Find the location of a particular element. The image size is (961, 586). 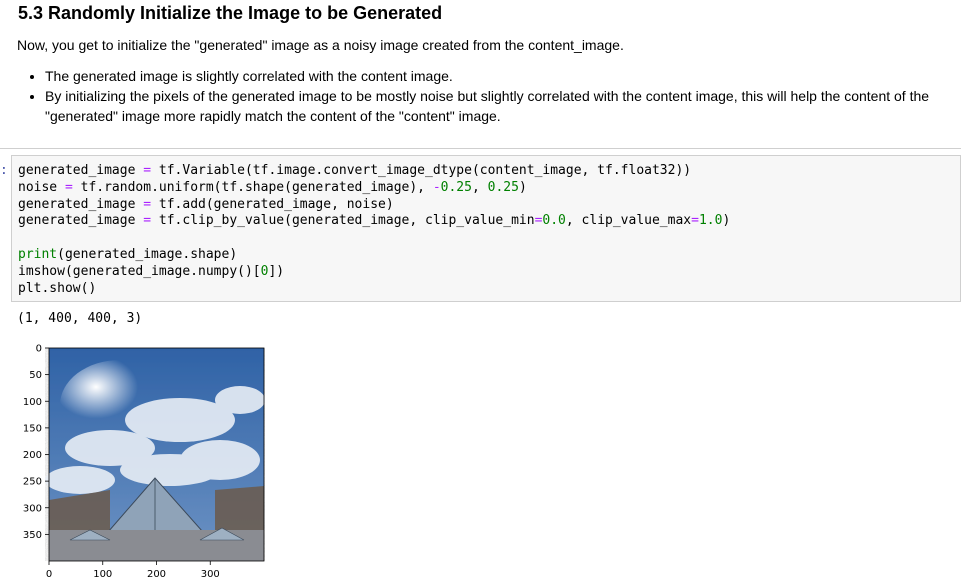

y-tick-label: 350 is located at coordinates (32, 535).